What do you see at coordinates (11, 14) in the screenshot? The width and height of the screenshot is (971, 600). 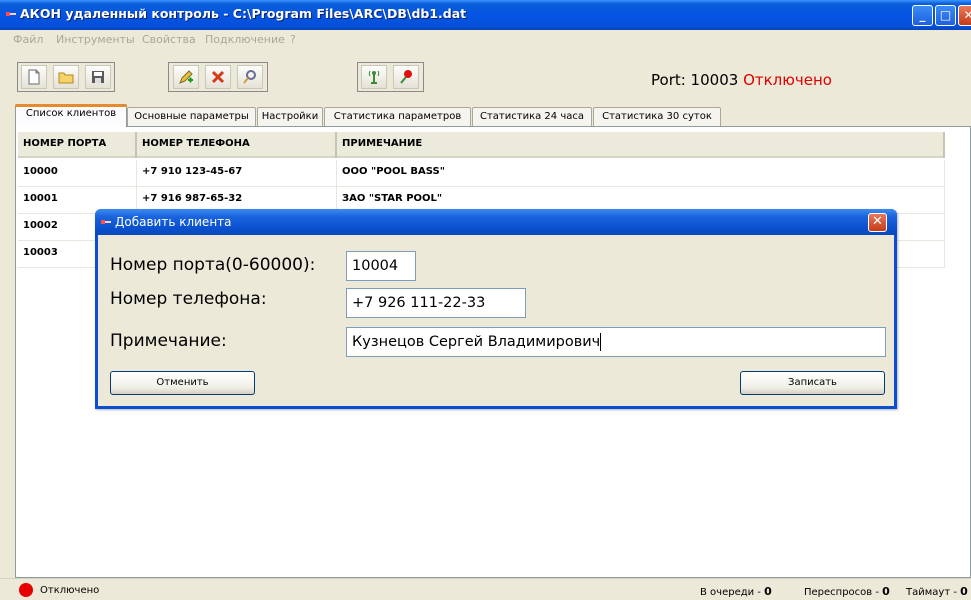 I see `app-plug-icon` at bounding box center [11, 14].